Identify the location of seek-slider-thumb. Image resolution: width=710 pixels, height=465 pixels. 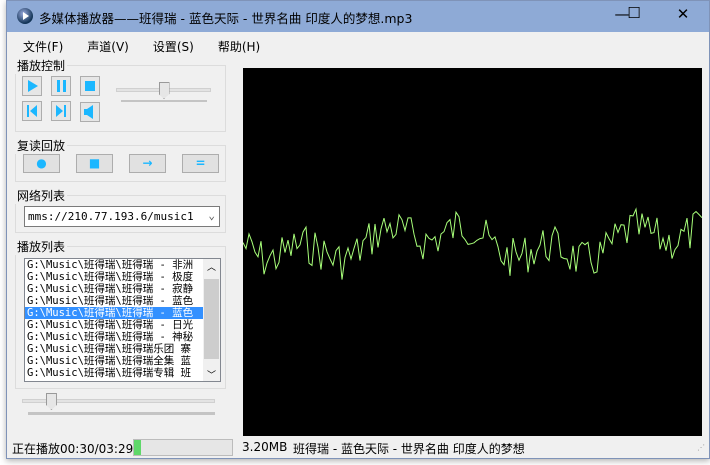
(51, 401).